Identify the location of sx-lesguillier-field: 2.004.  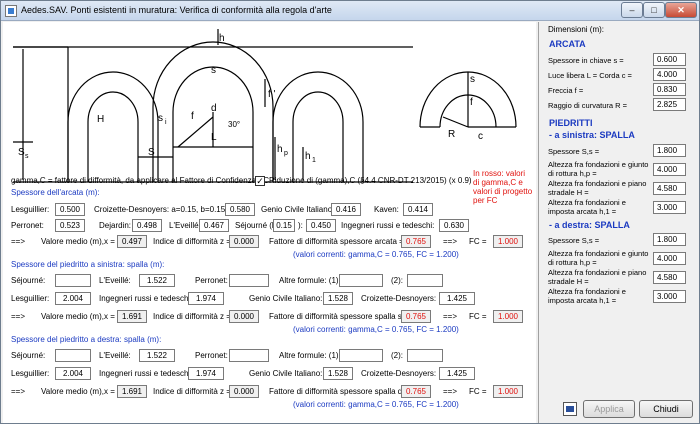
(73, 298).